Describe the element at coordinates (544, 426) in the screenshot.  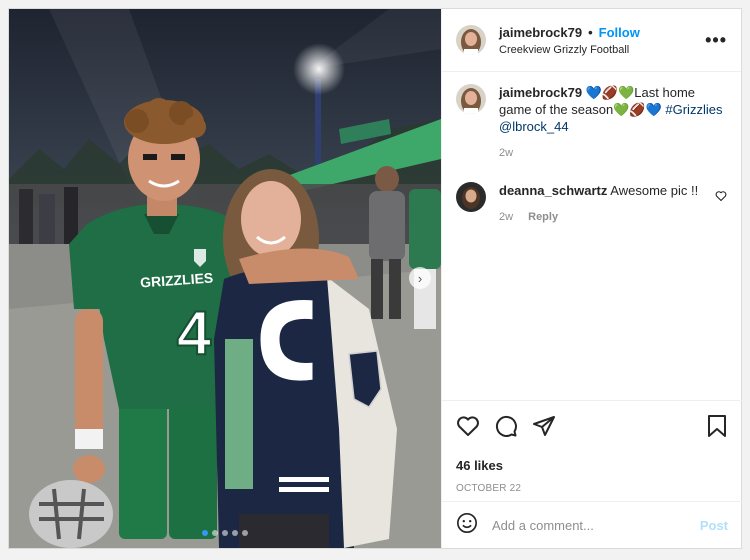
I see `share-paper-plane-icon` at that location.